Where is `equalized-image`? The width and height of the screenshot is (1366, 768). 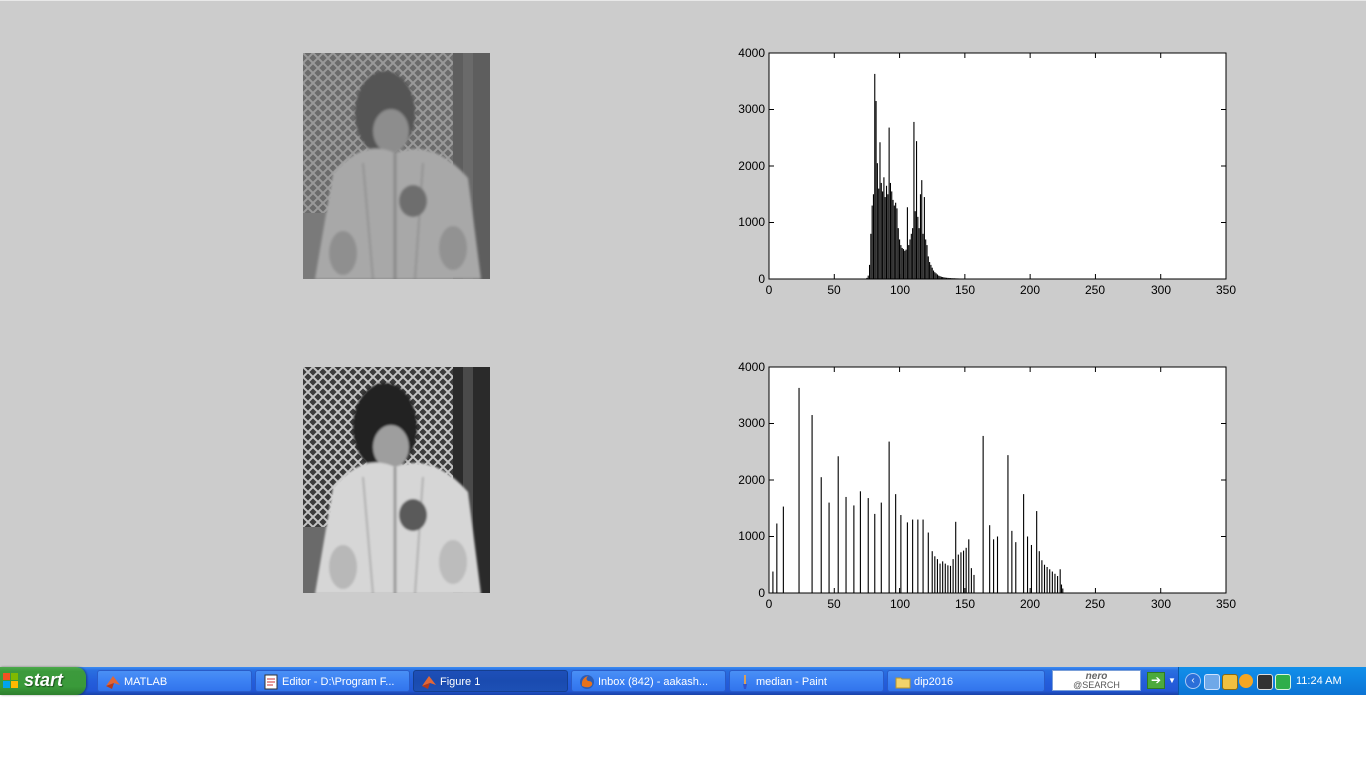 equalized-image is located at coordinates (396, 480).